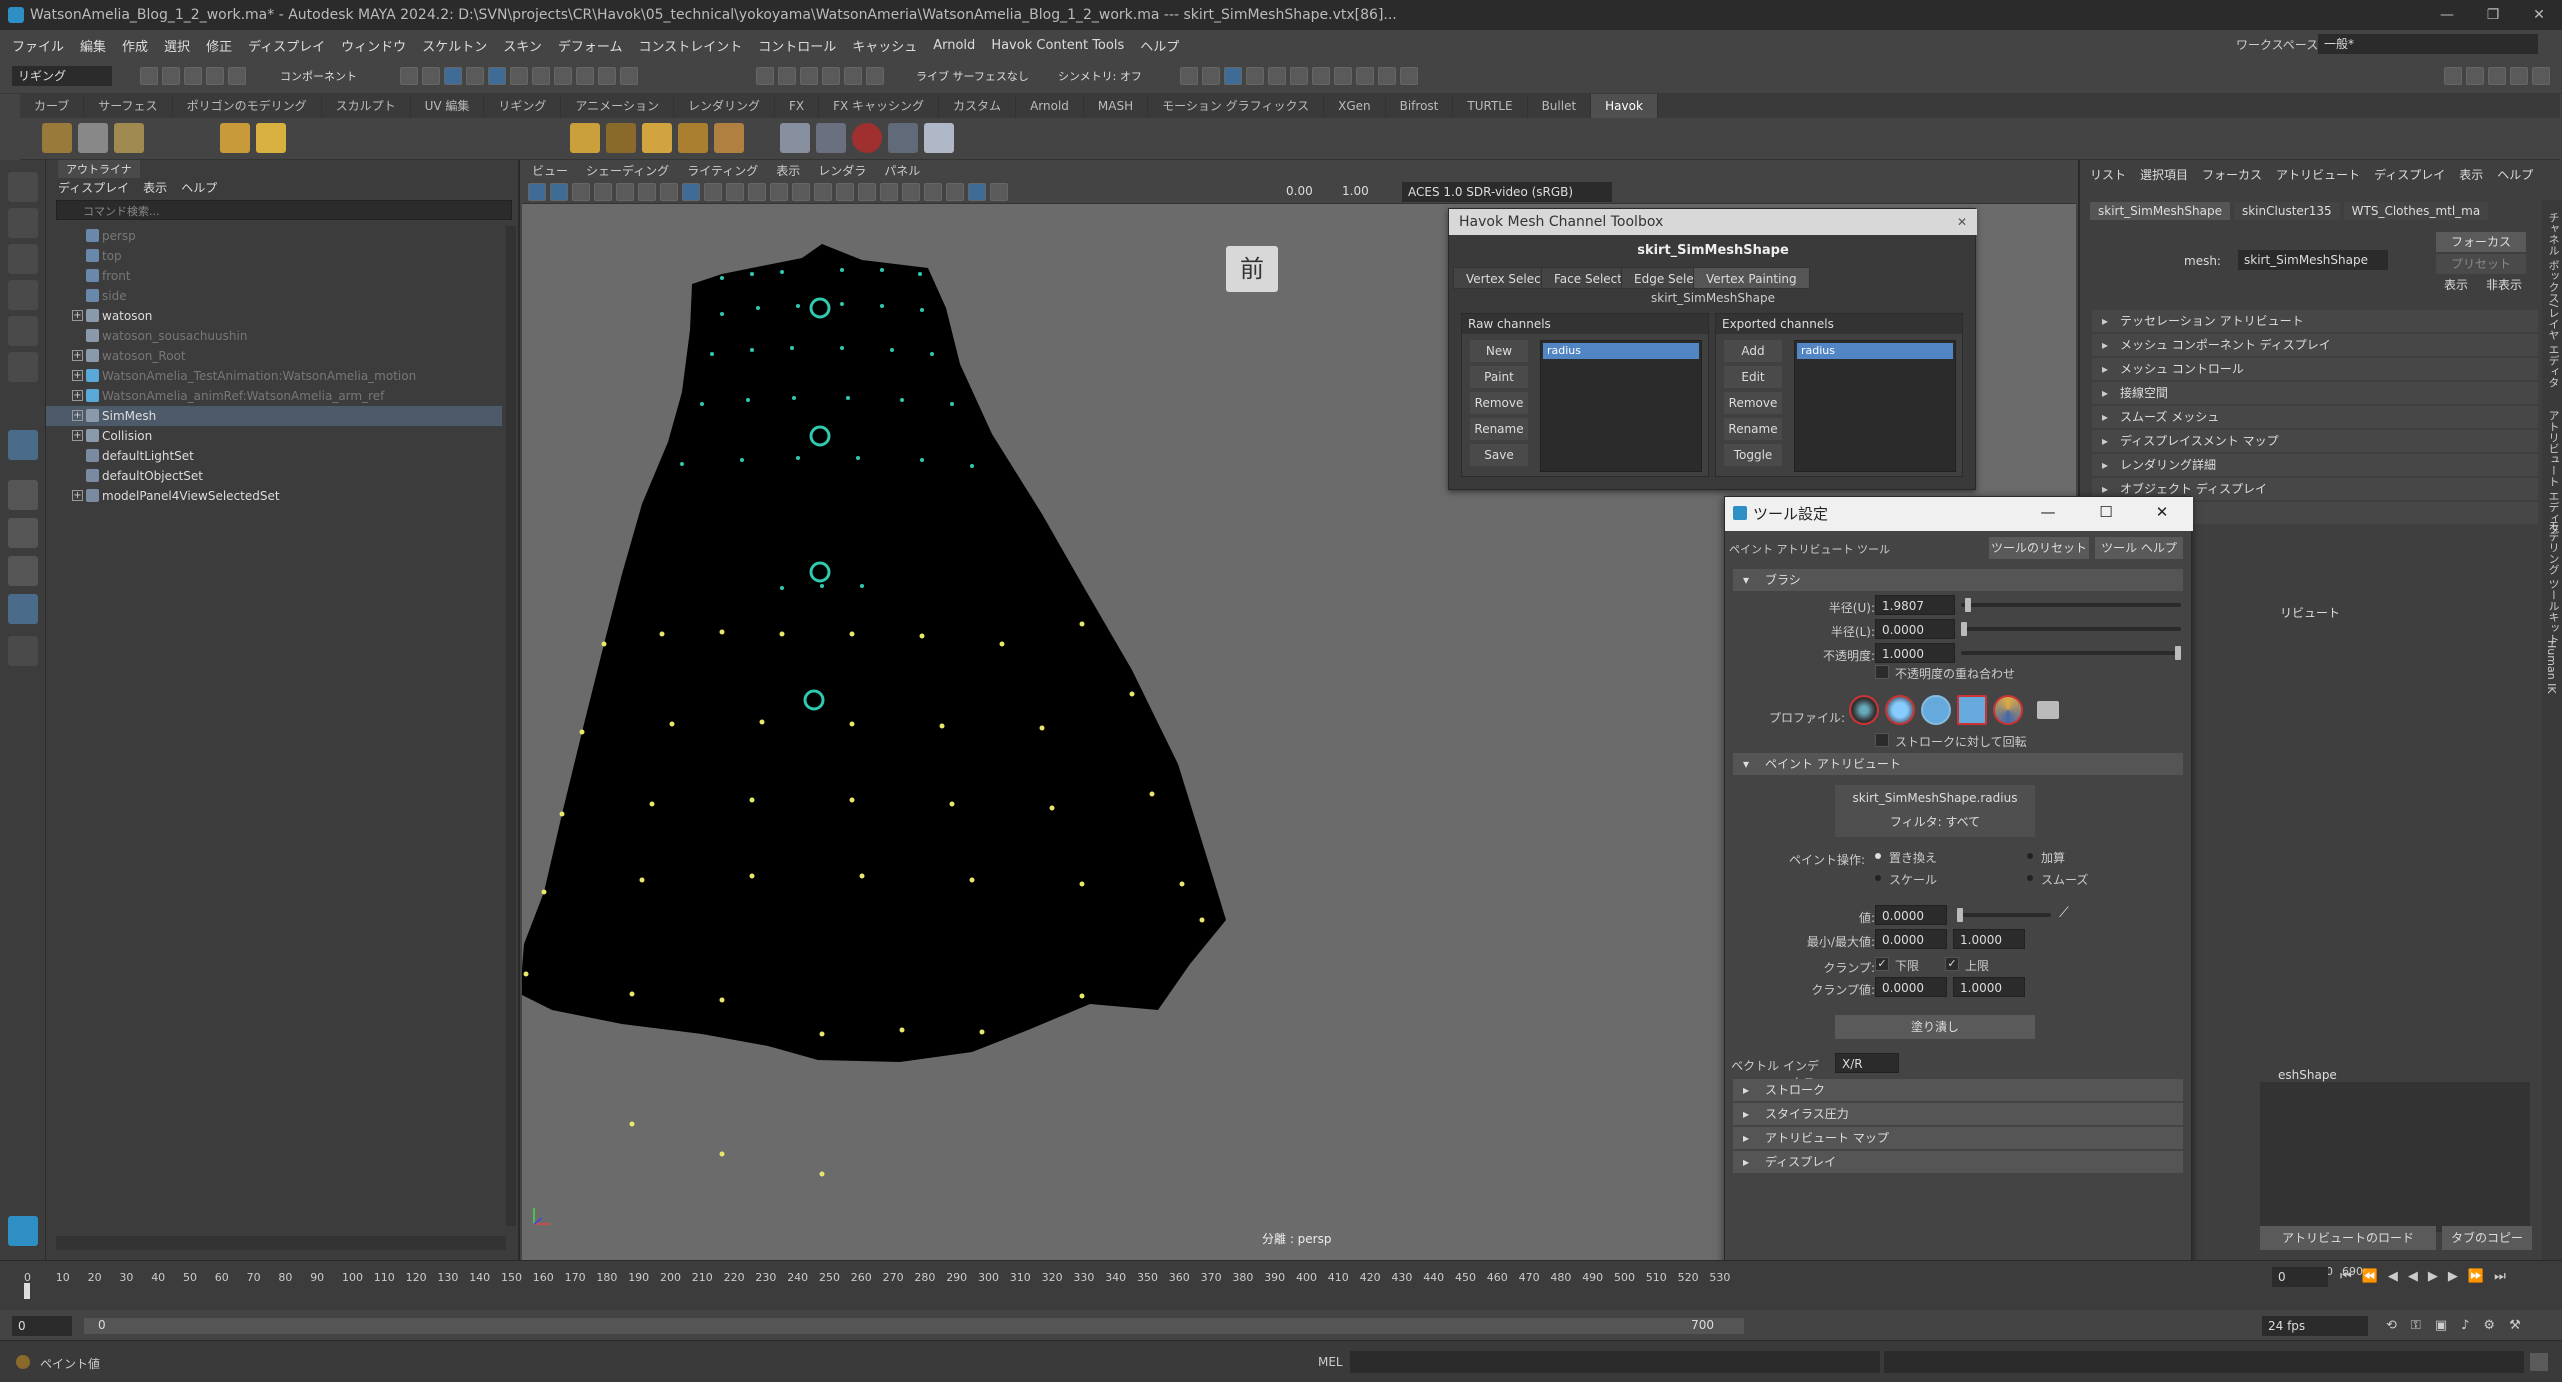 The image size is (2562, 1382). Describe the element at coordinates (1753, 455) in the screenshot. I see `exported-toggle-button: Toggle` at that location.